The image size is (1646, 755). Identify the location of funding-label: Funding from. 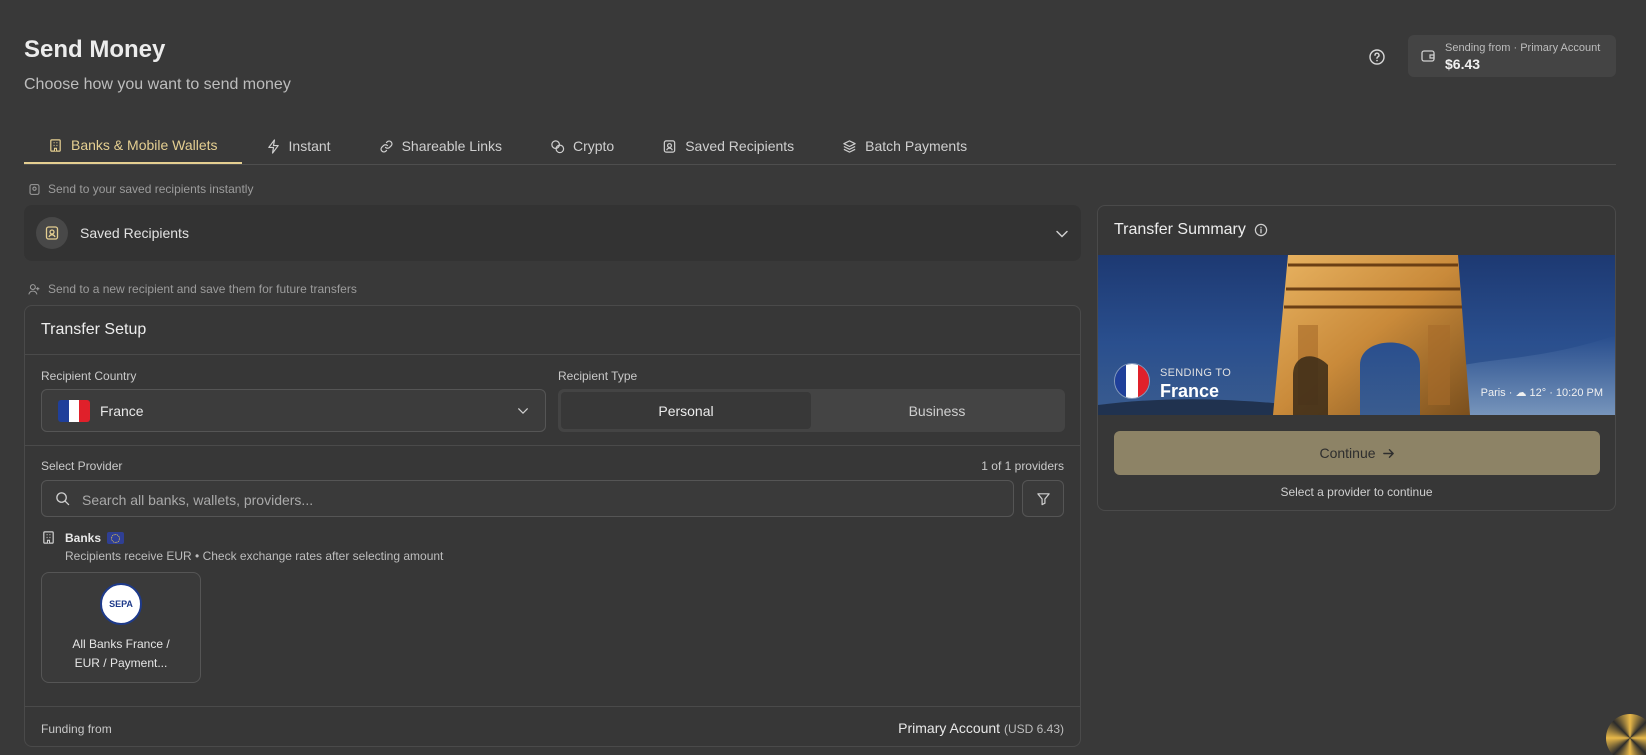
(76, 729).